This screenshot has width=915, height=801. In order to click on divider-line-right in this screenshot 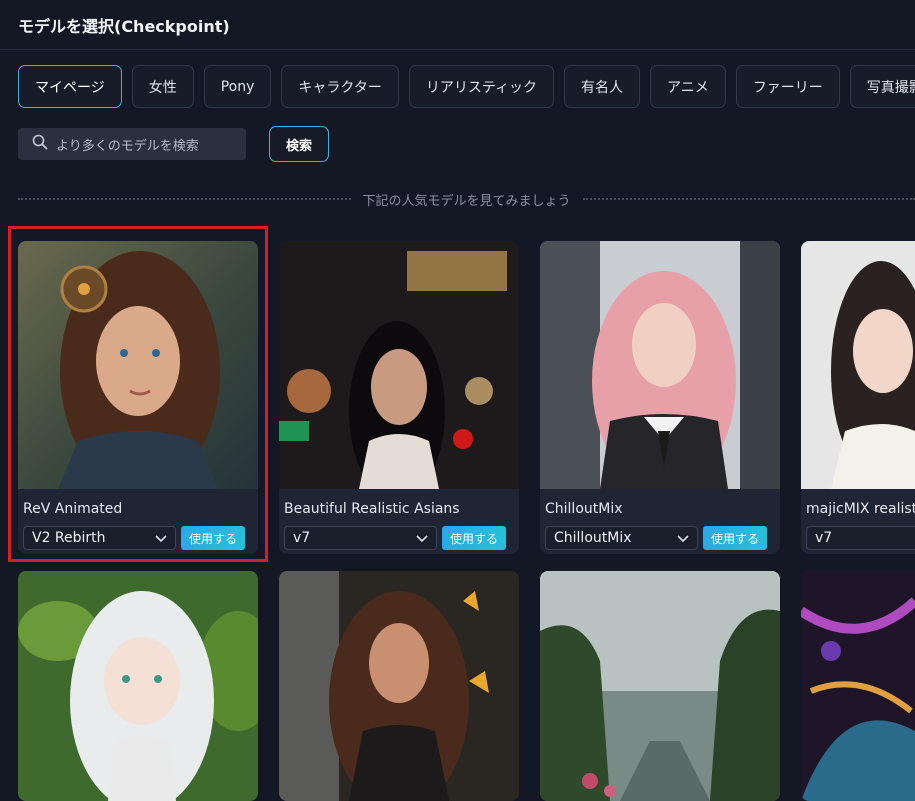, I will do `click(748, 199)`.